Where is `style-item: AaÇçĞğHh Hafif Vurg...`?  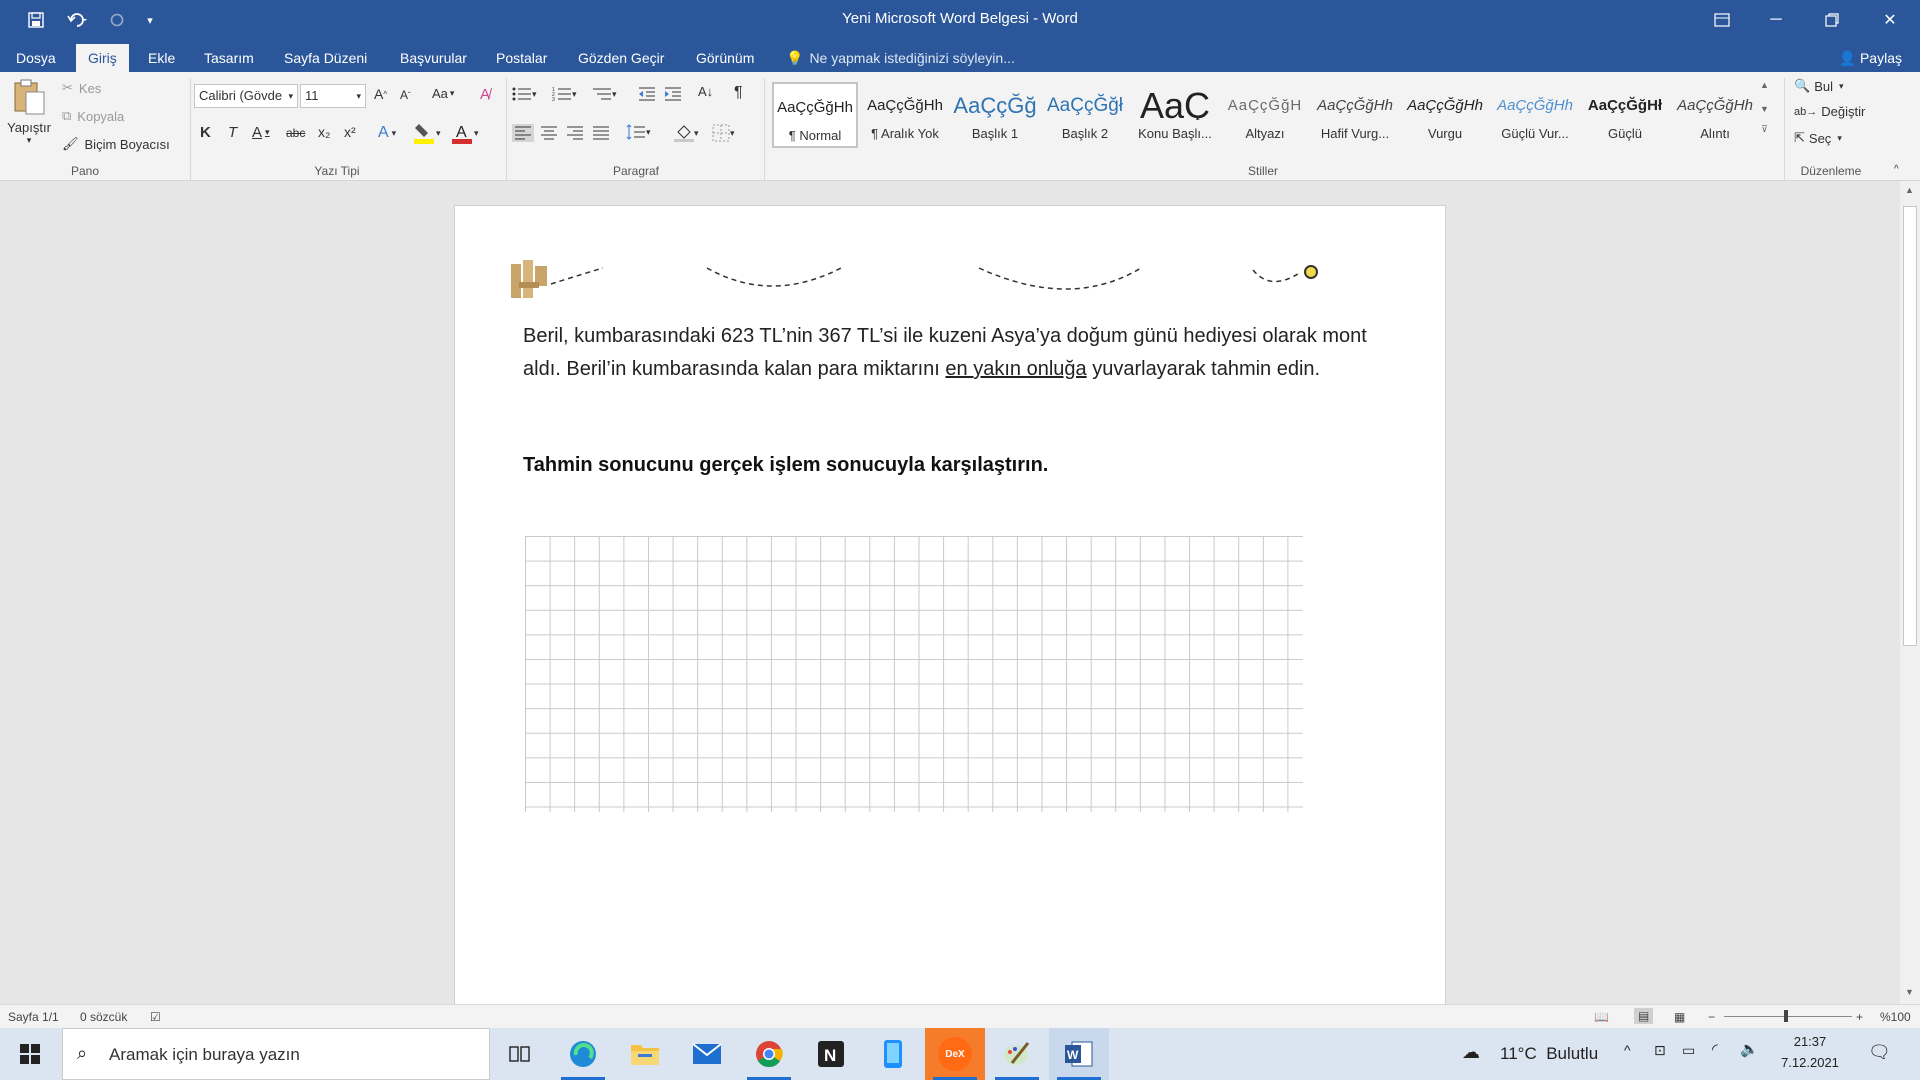 style-item: AaÇçĞğHh Hafif Vurg... is located at coordinates (1355, 115).